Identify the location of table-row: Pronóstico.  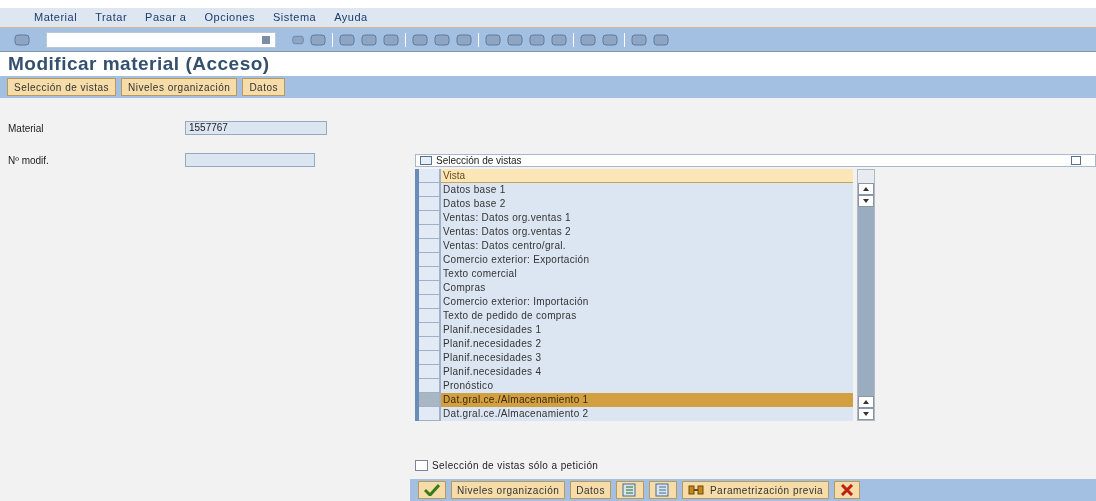
(647, 386).